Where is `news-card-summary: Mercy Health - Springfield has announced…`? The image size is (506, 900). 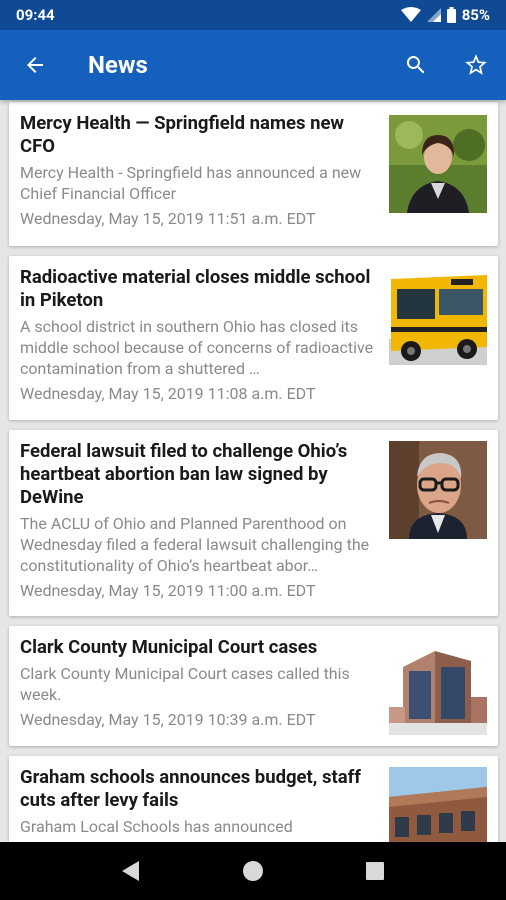
news-card-summary: Mercy Health - Springfield has announced… is located at coordinates (191, 183).